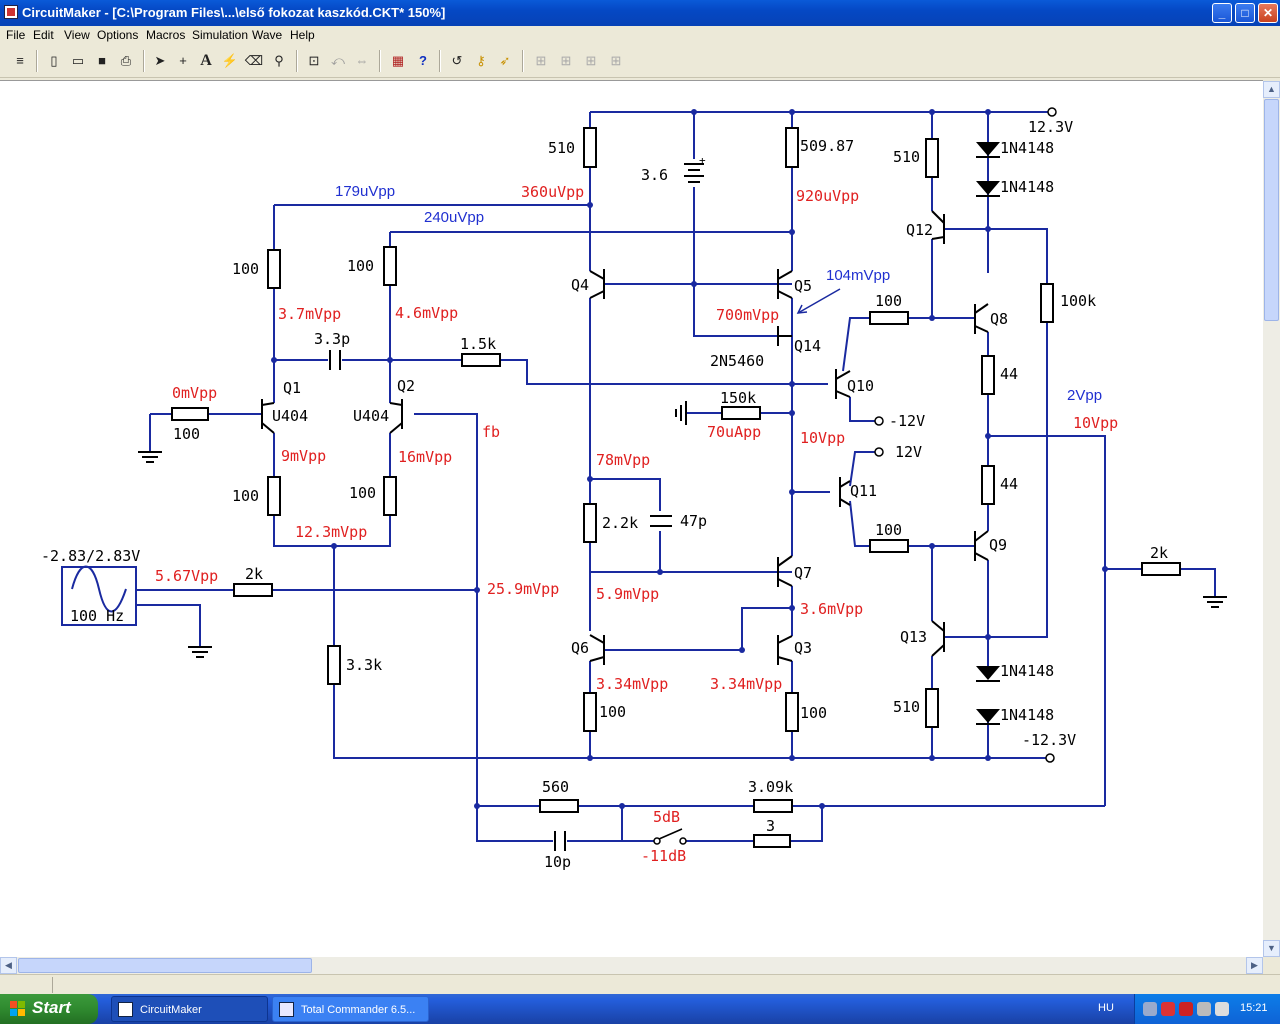  Describe the element at coordinates (125, 1009) in the screenshot. I see `circuitmaker-task-icon` at that location.